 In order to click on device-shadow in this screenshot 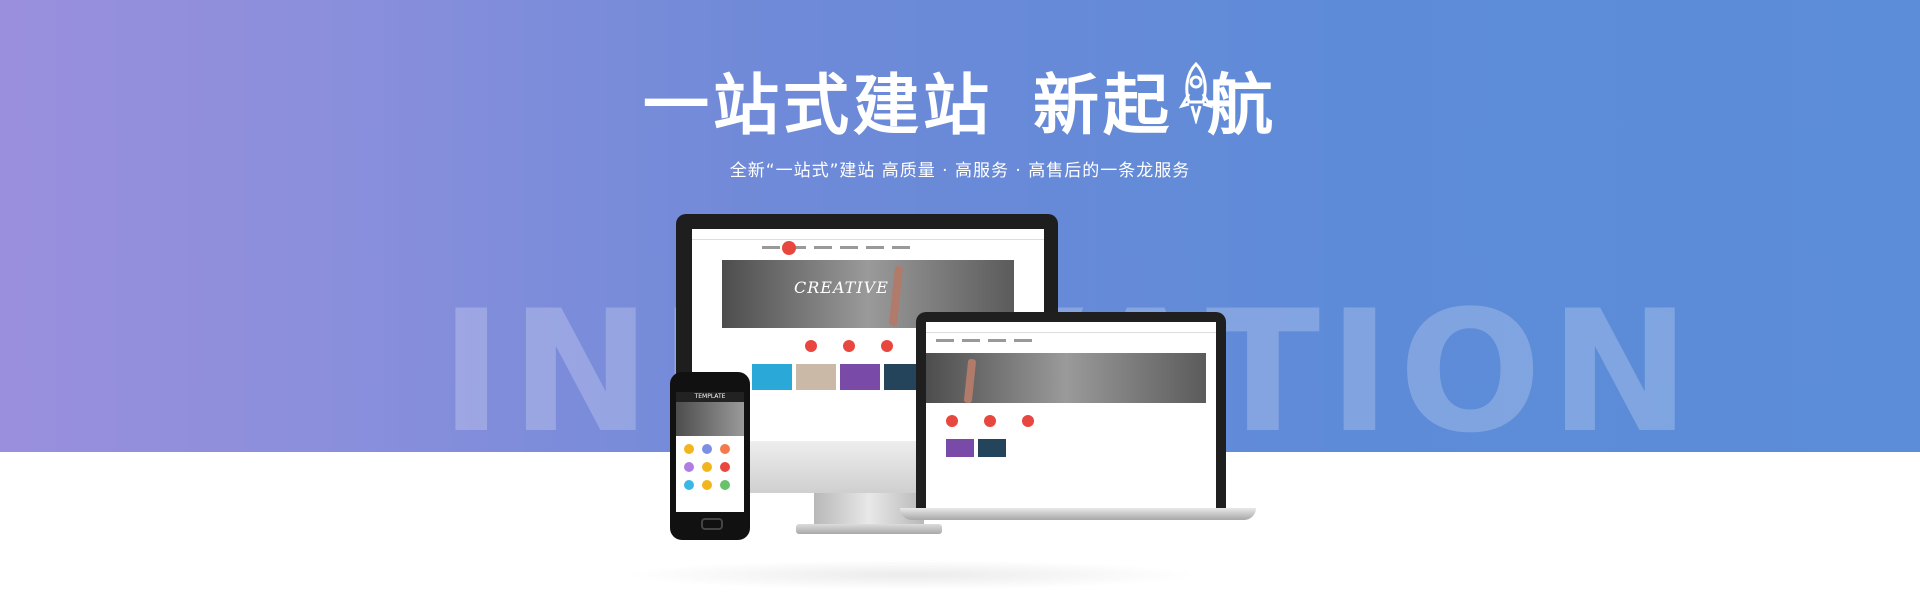, I will do `click(910, 575)`.